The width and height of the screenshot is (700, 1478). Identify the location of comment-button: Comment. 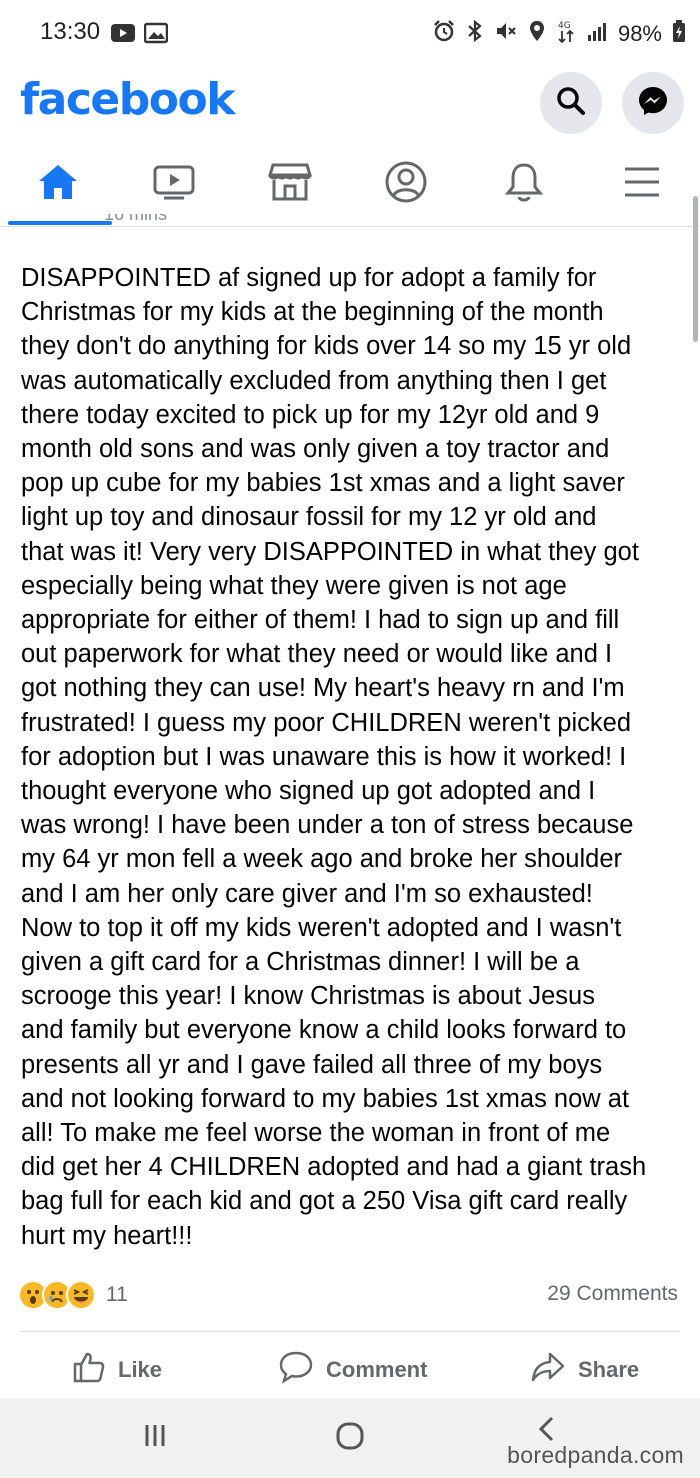
(352, 1370).